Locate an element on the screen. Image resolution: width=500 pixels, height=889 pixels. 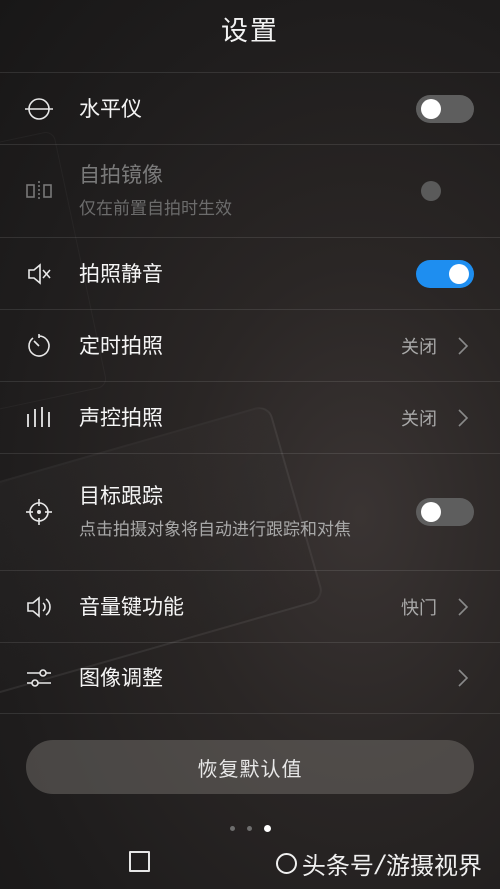
page-dot-active is located at coordinates (267, 828).